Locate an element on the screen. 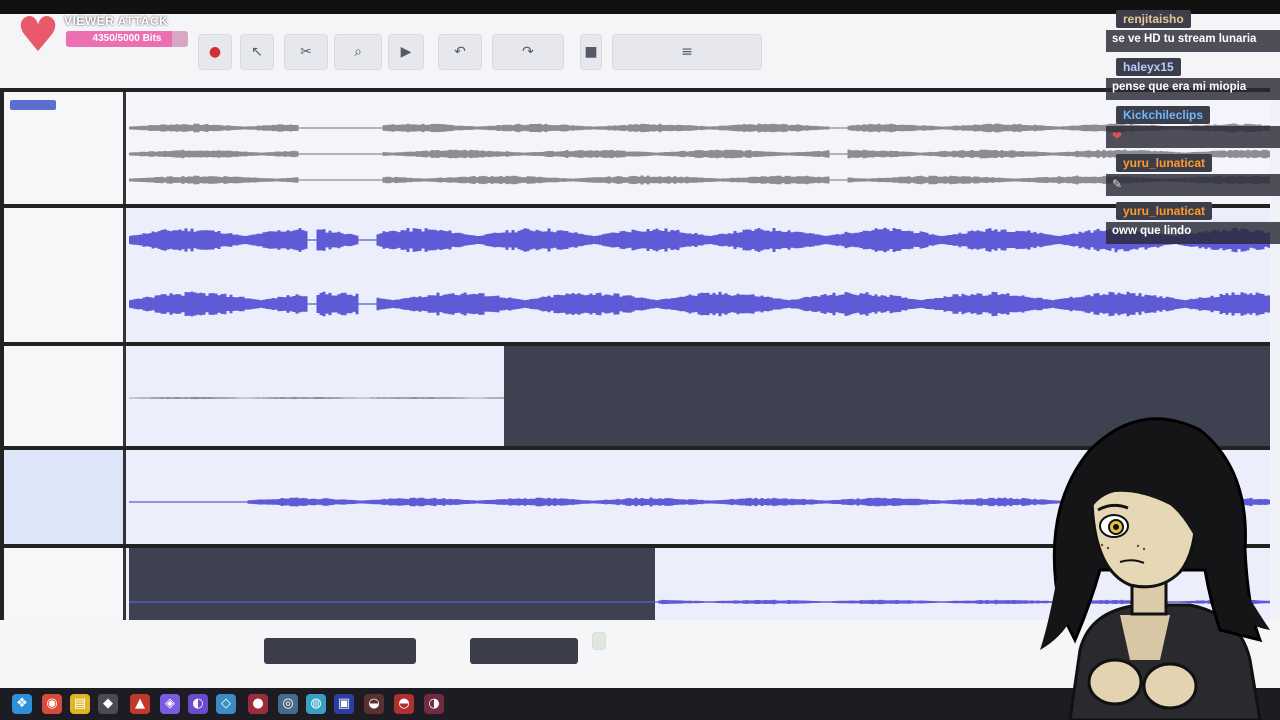 The image size is (1280, 720). heart-icon: ♥ is located at coordinates (38, 35).